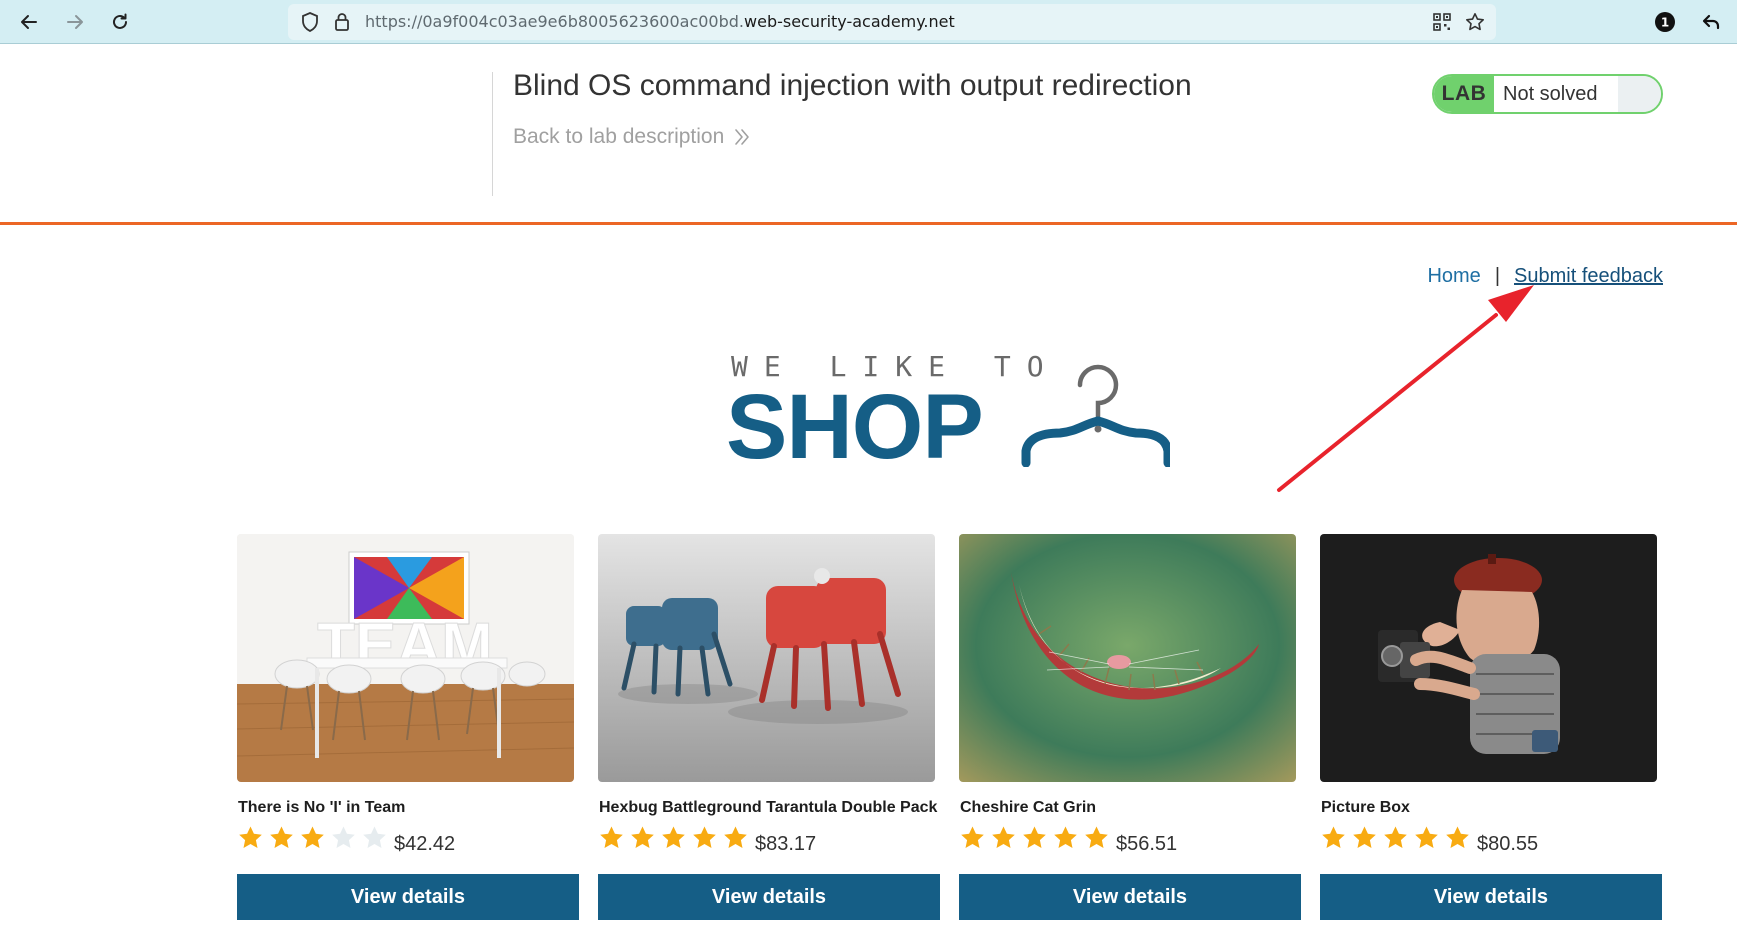 Image resolution: width=1737 pixels, height=934 pixels. I want to click on lock-icon, so click(342, 22).